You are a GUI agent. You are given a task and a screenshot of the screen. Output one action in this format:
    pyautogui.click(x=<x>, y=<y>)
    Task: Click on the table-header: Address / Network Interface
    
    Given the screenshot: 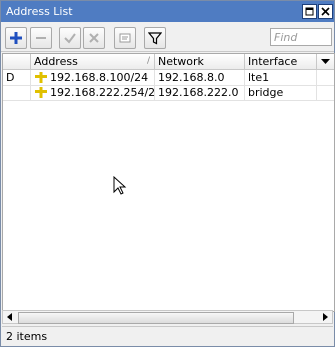 What is the action you would take?
    pyautogui.click(x=168, y=62)
    